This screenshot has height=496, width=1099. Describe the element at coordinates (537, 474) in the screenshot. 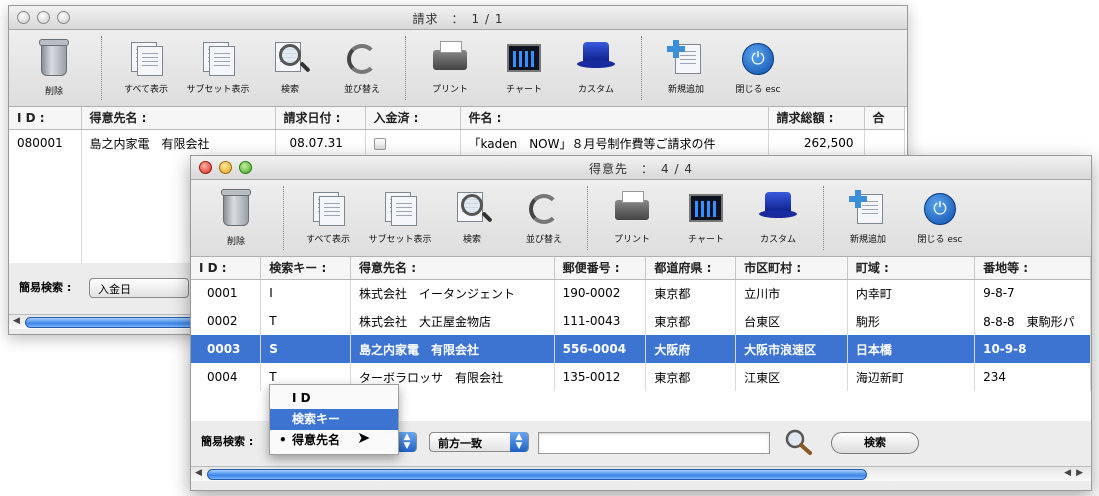

I see `scroll-thumb` at that location.